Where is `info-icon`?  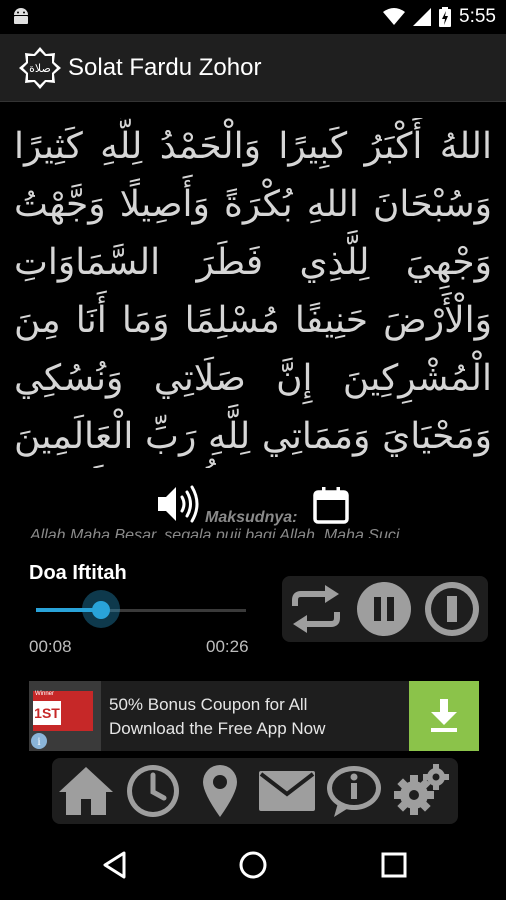
info-icon is located at coordinates (354, 791).